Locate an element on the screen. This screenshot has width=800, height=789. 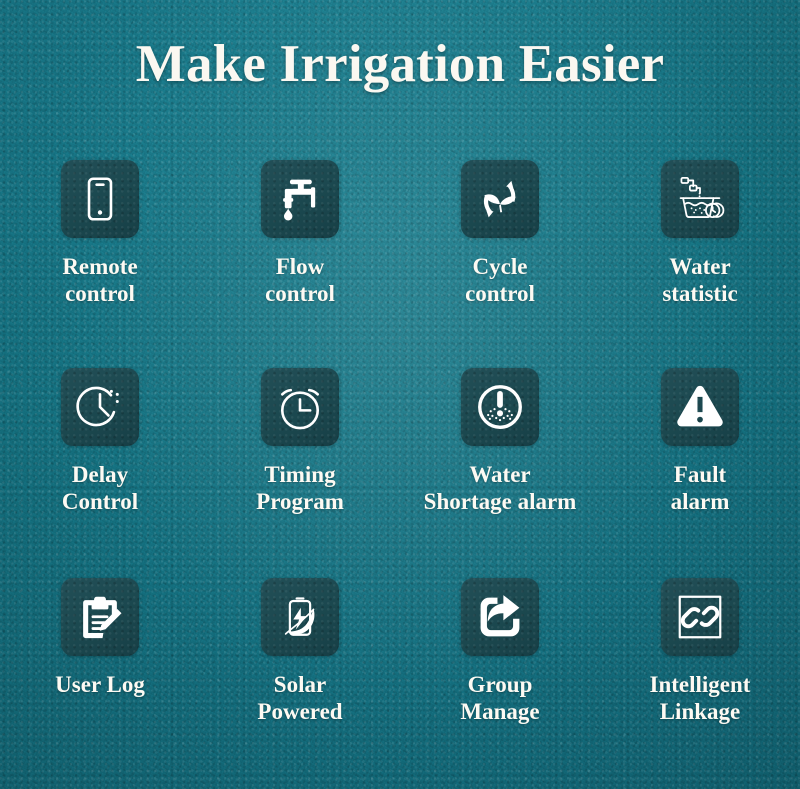
feature-label: Remote control is located at coordinates (99, 280).